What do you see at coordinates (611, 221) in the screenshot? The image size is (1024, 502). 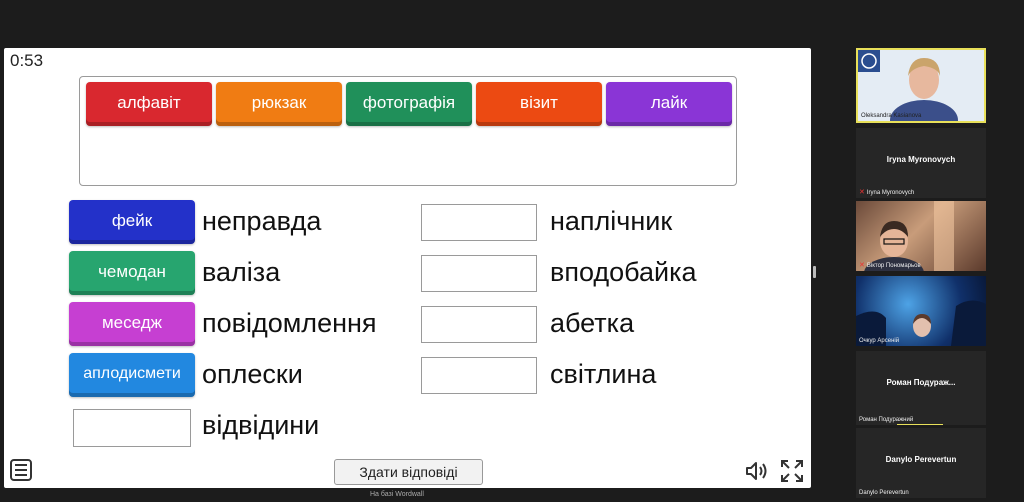 I see `definition-word: наплічник` at bounding box center [611, 221].